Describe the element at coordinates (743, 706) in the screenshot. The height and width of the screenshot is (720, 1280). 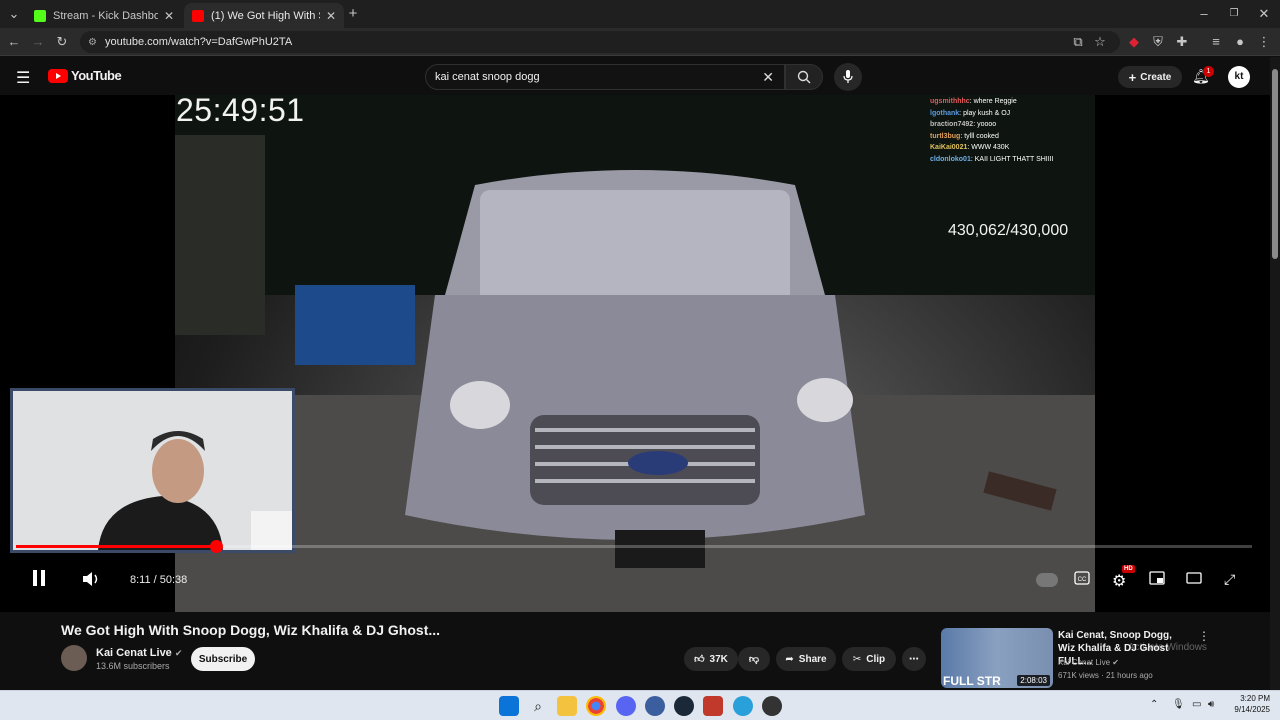
I see `telegram-icon` at that location.